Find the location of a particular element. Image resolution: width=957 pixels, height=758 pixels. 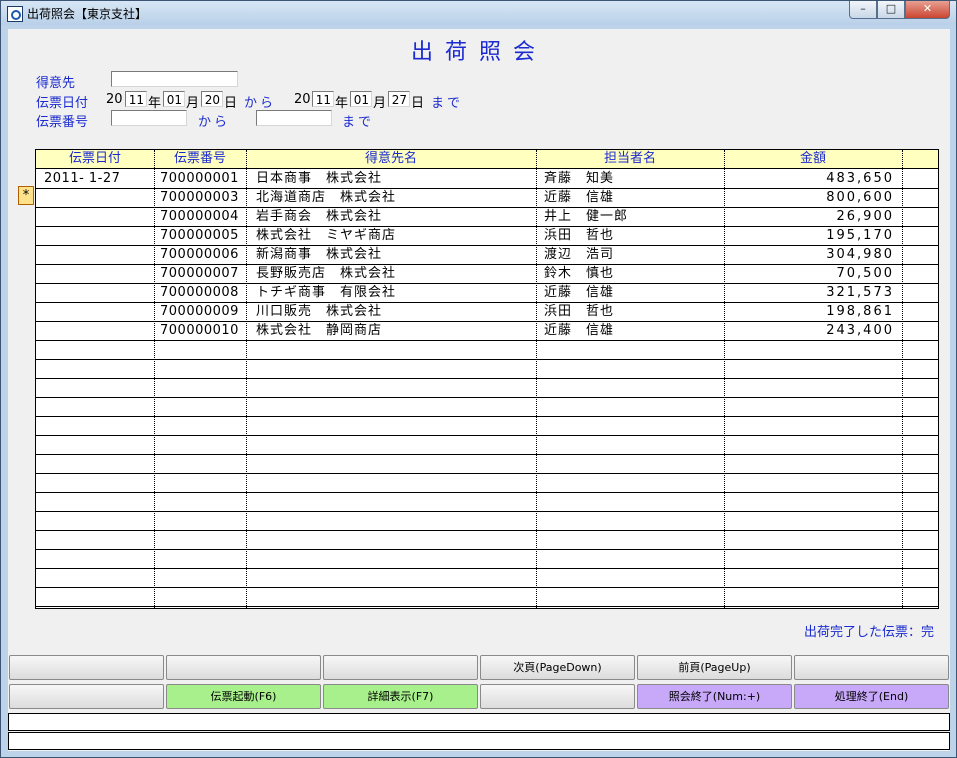

cell-staff: 鈴木 慎也 is located at coordinates (579, 273).